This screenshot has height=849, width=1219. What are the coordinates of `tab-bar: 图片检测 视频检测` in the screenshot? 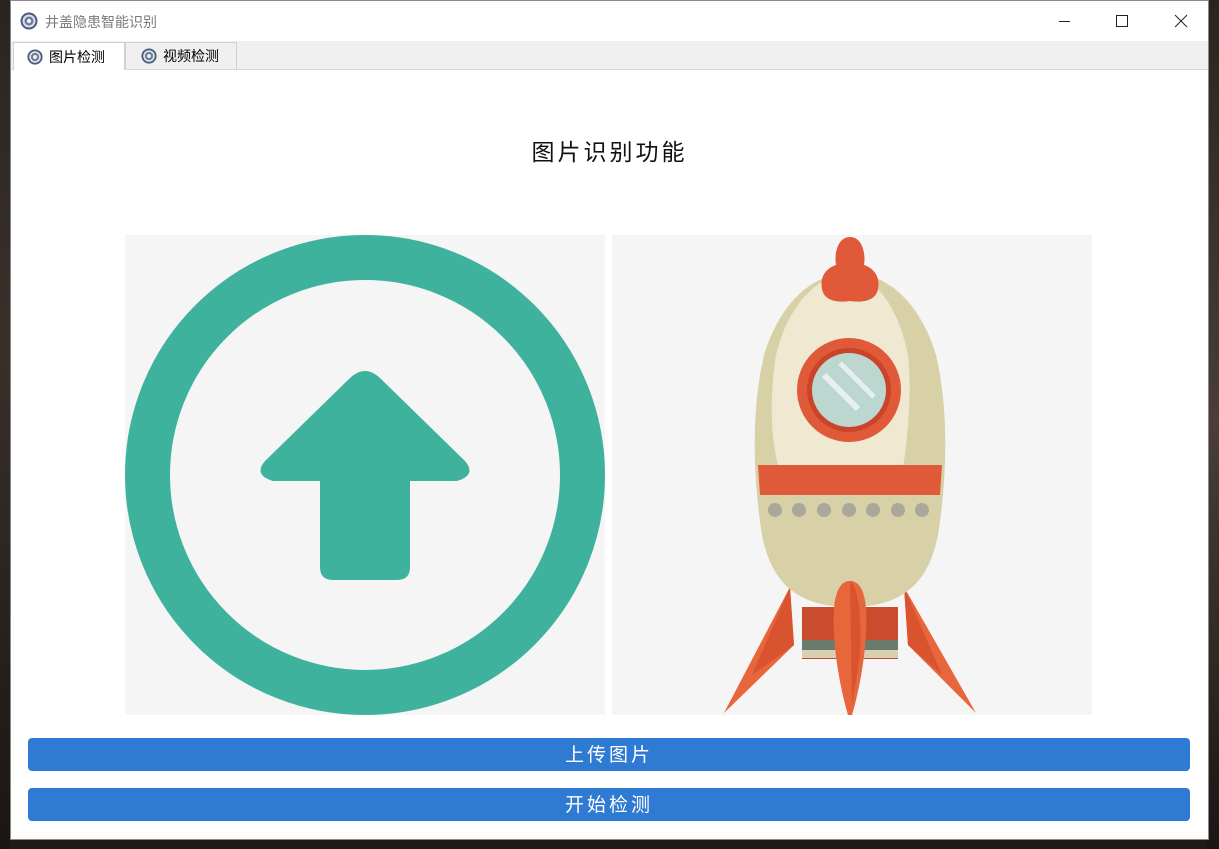 It's located at (609, 55).